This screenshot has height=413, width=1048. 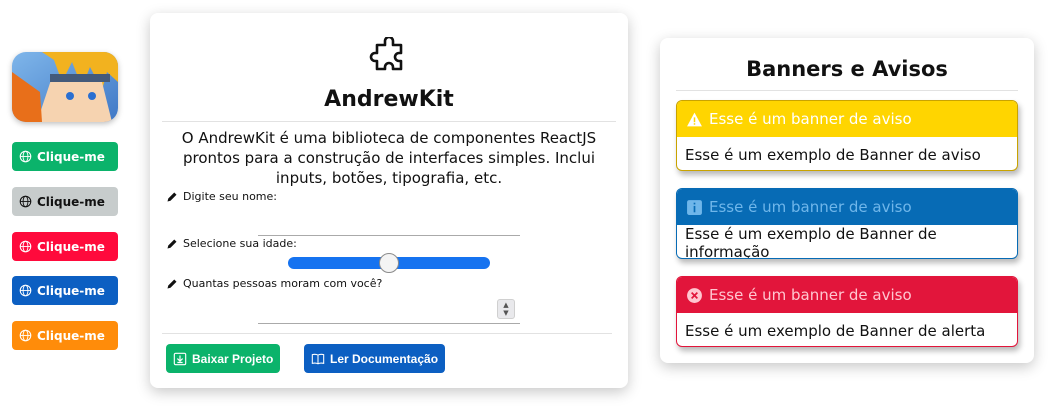 I want to click on error-icon, so click(x=694, y=295).